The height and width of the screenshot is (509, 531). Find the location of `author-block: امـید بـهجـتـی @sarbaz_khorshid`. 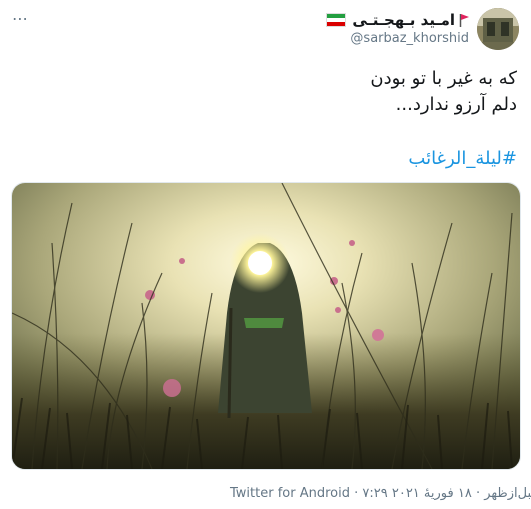

author-block: امـید بـهجـتـی @sarbaz_khorshid is located at coordinates (397, 29).